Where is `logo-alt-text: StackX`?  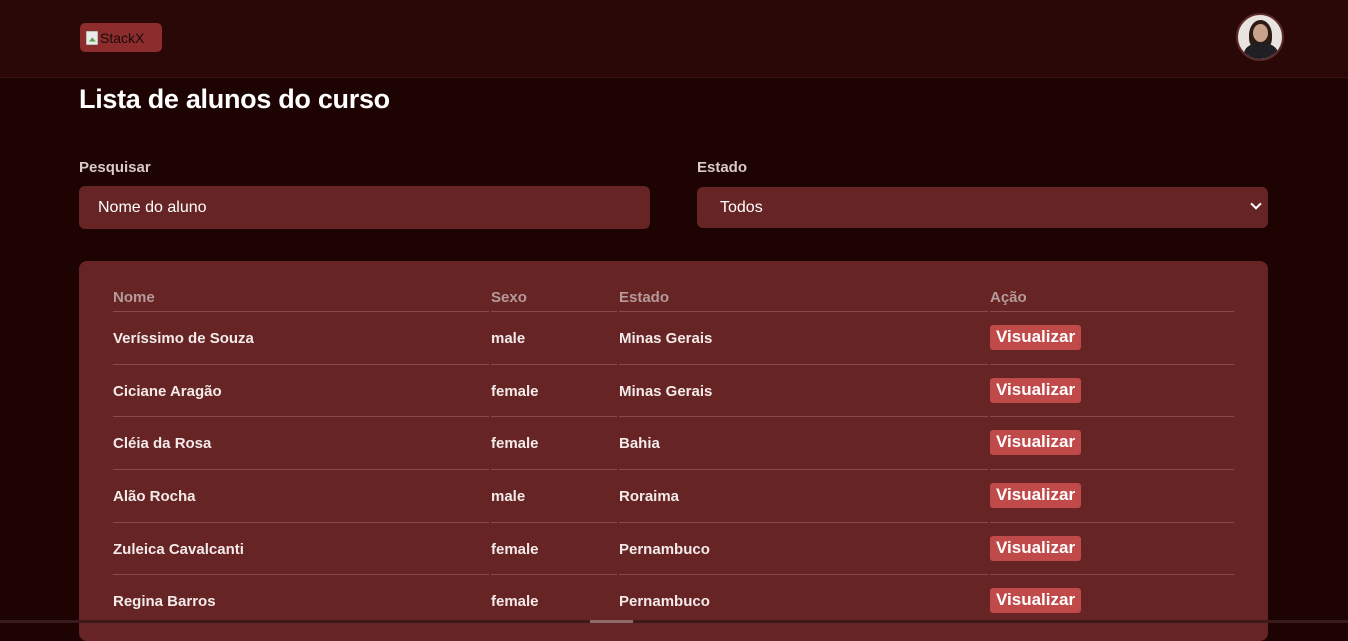
logo-alt-text: StackX is located at coordinates (122, 37).